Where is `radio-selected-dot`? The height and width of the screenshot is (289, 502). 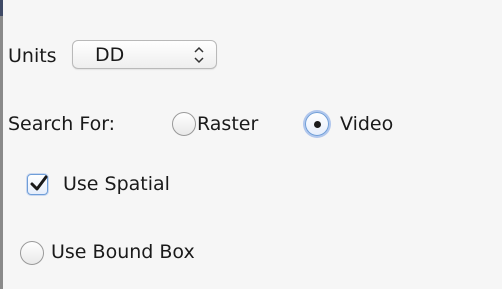 radio-selected-dot is located at coordinates (317, 124).